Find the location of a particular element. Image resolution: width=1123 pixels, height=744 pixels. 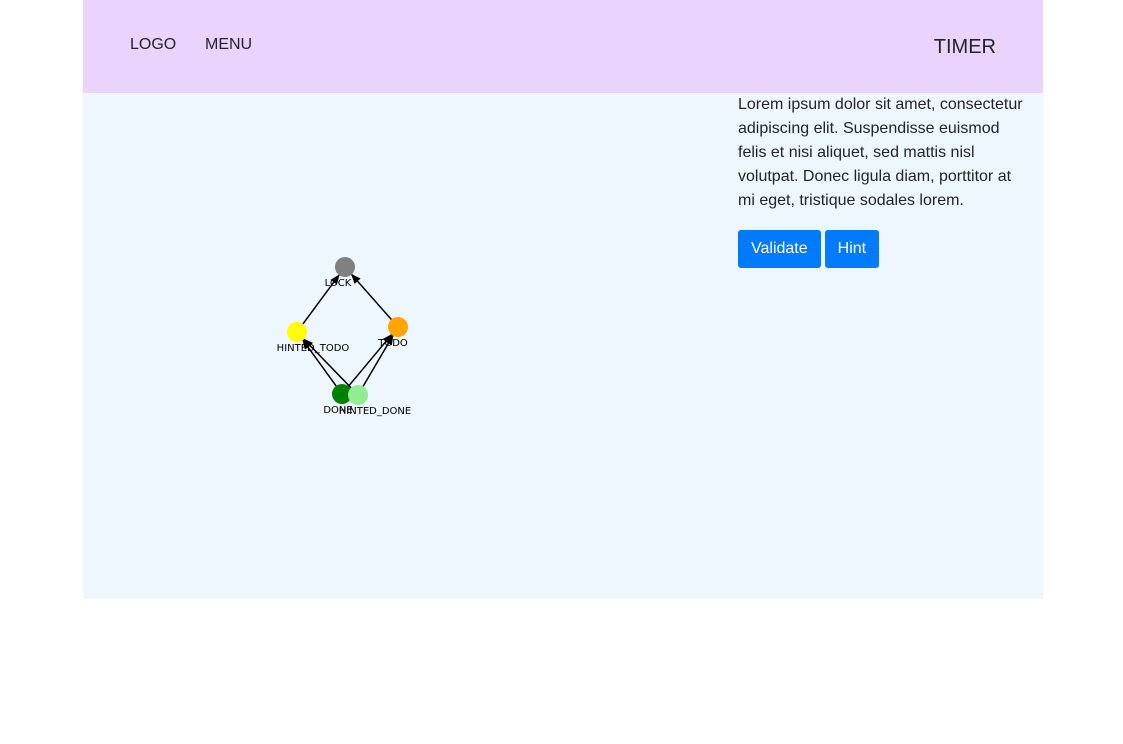

graph-node-label-lock: LOCK is located at coordinates (338, 283).